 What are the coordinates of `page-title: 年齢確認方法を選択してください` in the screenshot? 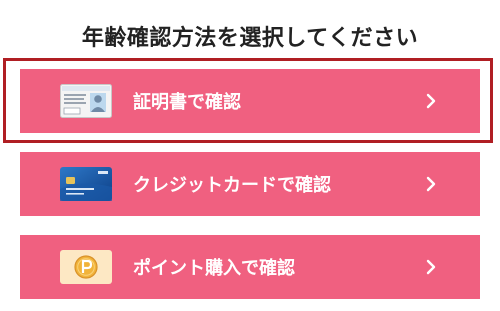 It's located at (250, 38).